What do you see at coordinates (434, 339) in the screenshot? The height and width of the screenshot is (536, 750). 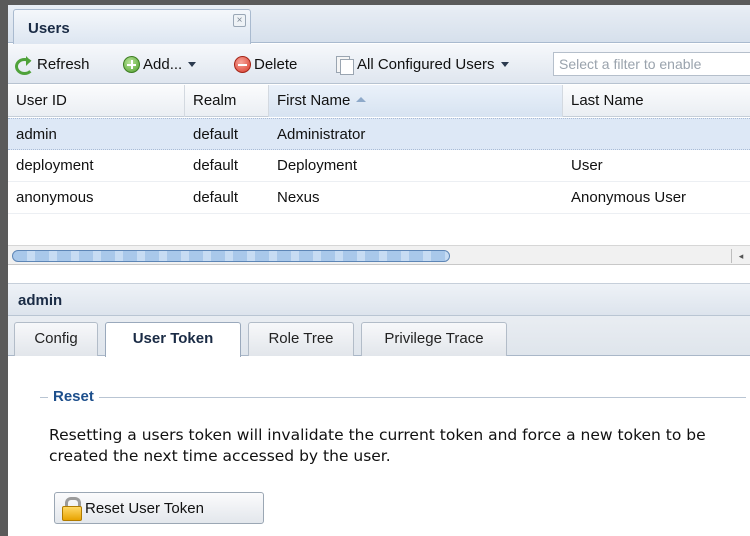 I see `tab-privilege-trace: Privilege Trace` at bounding box center [434, 339].